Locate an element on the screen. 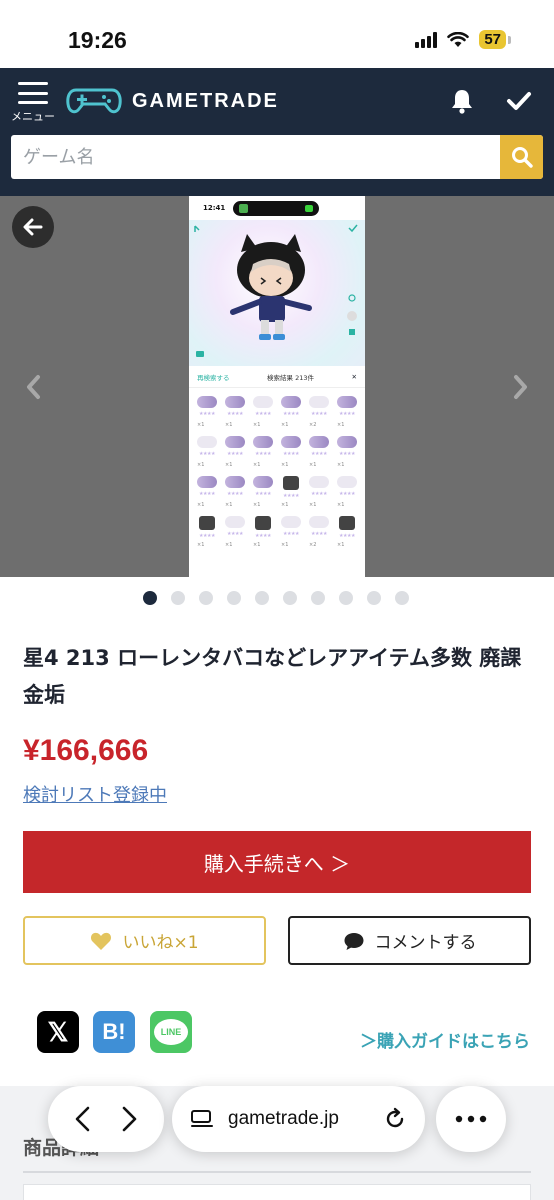  like-label: いいね×1 is located at coordinates (160, 943).